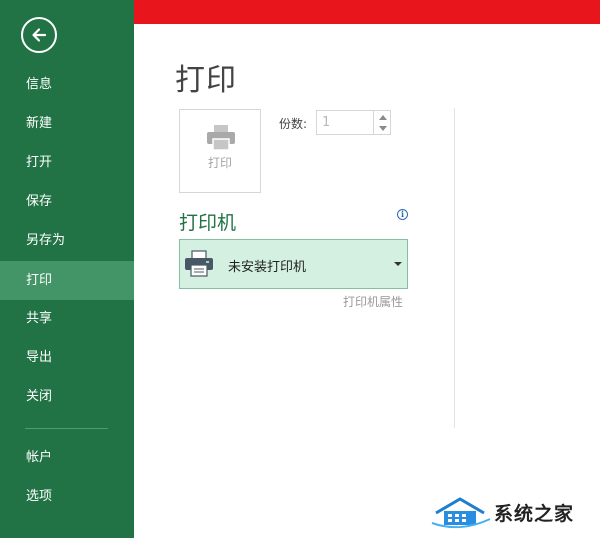 The width and height of the screenshot is (600, 538). I want to click on copies-stepper, so click(382, 122).